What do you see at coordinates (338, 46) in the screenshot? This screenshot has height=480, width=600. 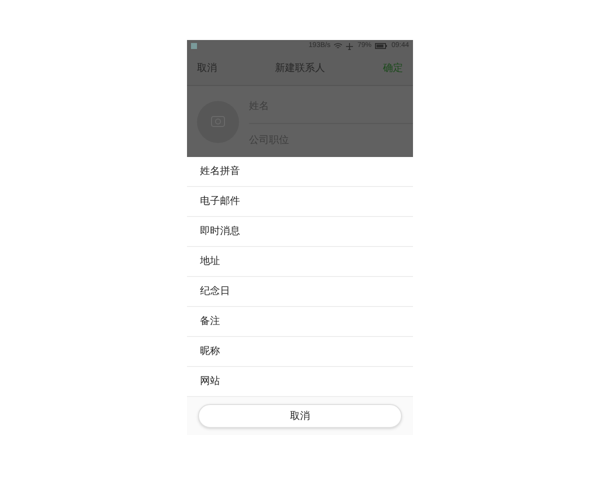 I see `wifi-icon` at bounding box center [338, 46].